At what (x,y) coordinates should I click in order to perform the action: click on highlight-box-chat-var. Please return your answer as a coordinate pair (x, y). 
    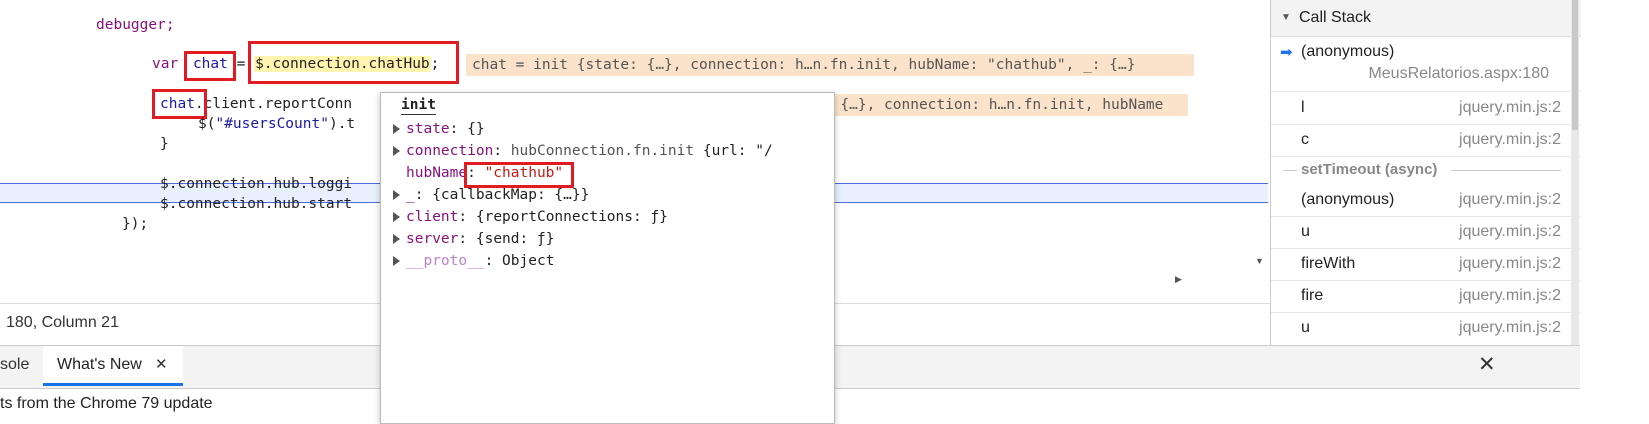
    Looking at the image, I should click on (210, 66).